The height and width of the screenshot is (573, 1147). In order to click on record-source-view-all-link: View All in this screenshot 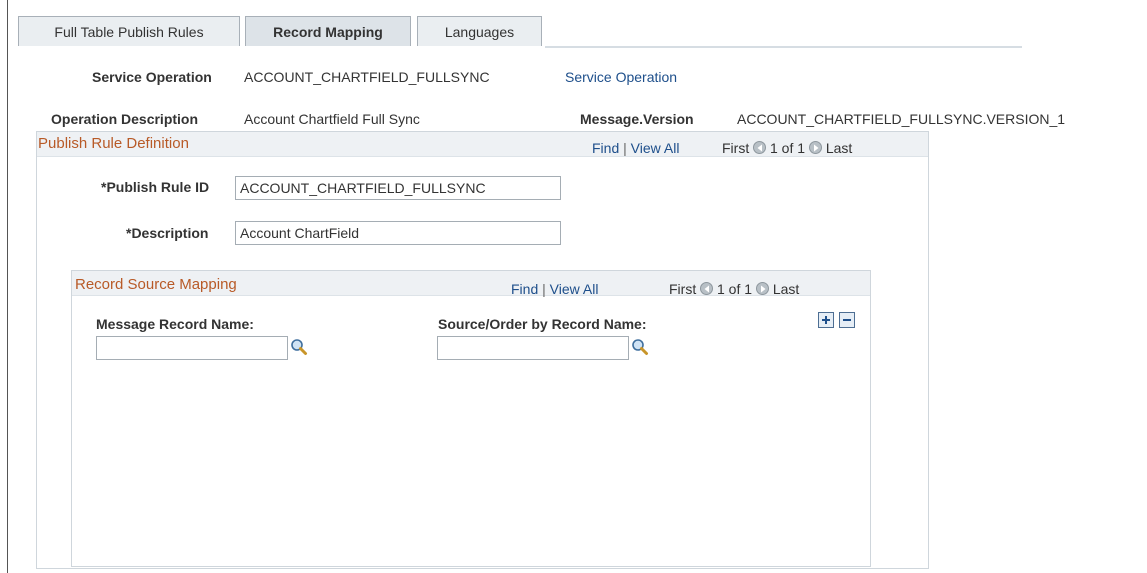, I will do `click(574, 289)`.